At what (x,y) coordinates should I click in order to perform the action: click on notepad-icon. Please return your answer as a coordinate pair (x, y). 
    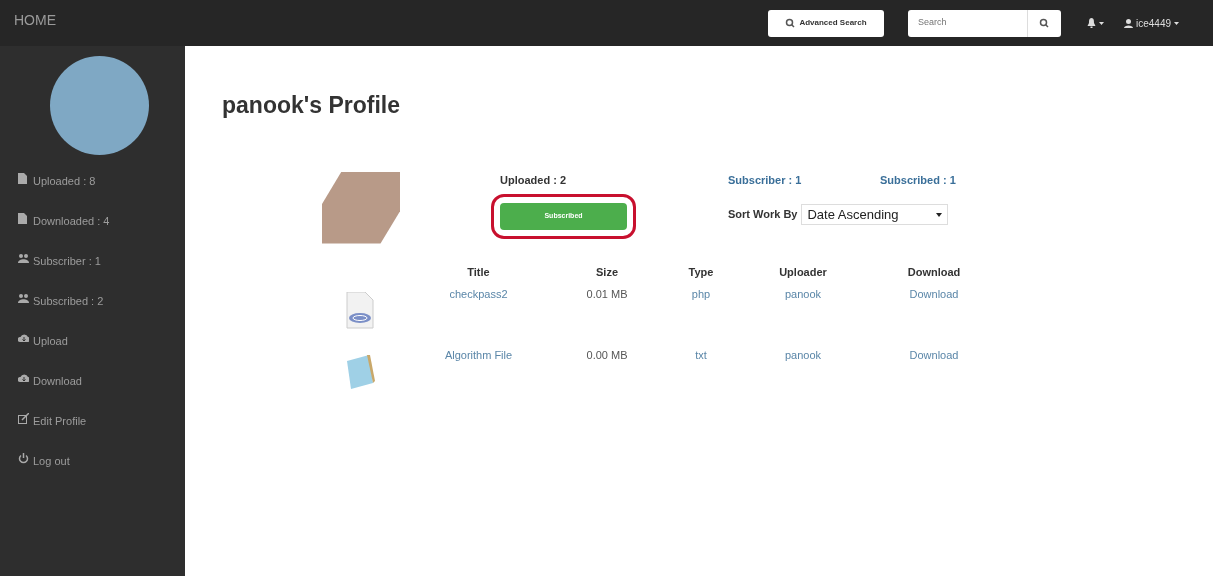
    Looking at the image, I should click on (360, 371).